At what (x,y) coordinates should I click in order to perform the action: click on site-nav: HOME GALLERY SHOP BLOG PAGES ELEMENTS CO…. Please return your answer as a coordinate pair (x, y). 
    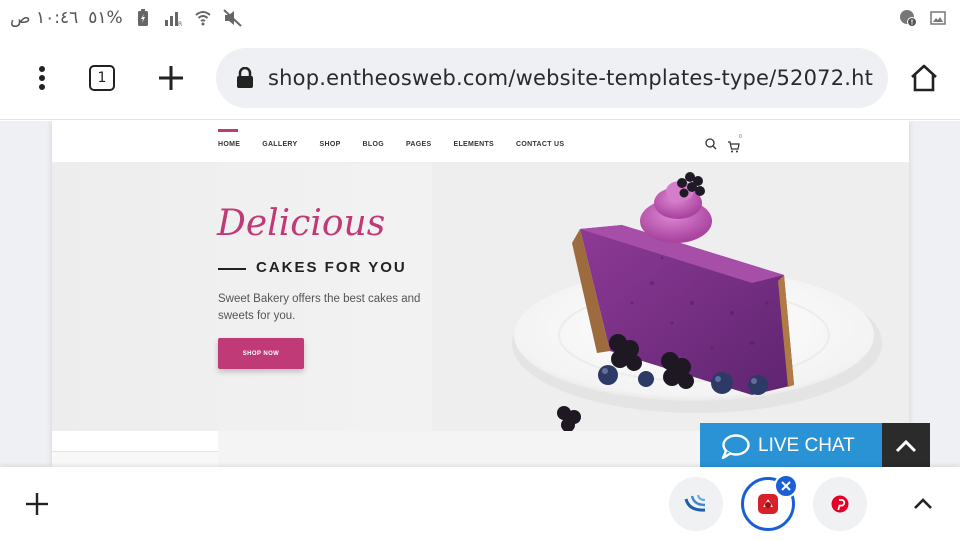
    Looking at the image, I should click on (480, 142).